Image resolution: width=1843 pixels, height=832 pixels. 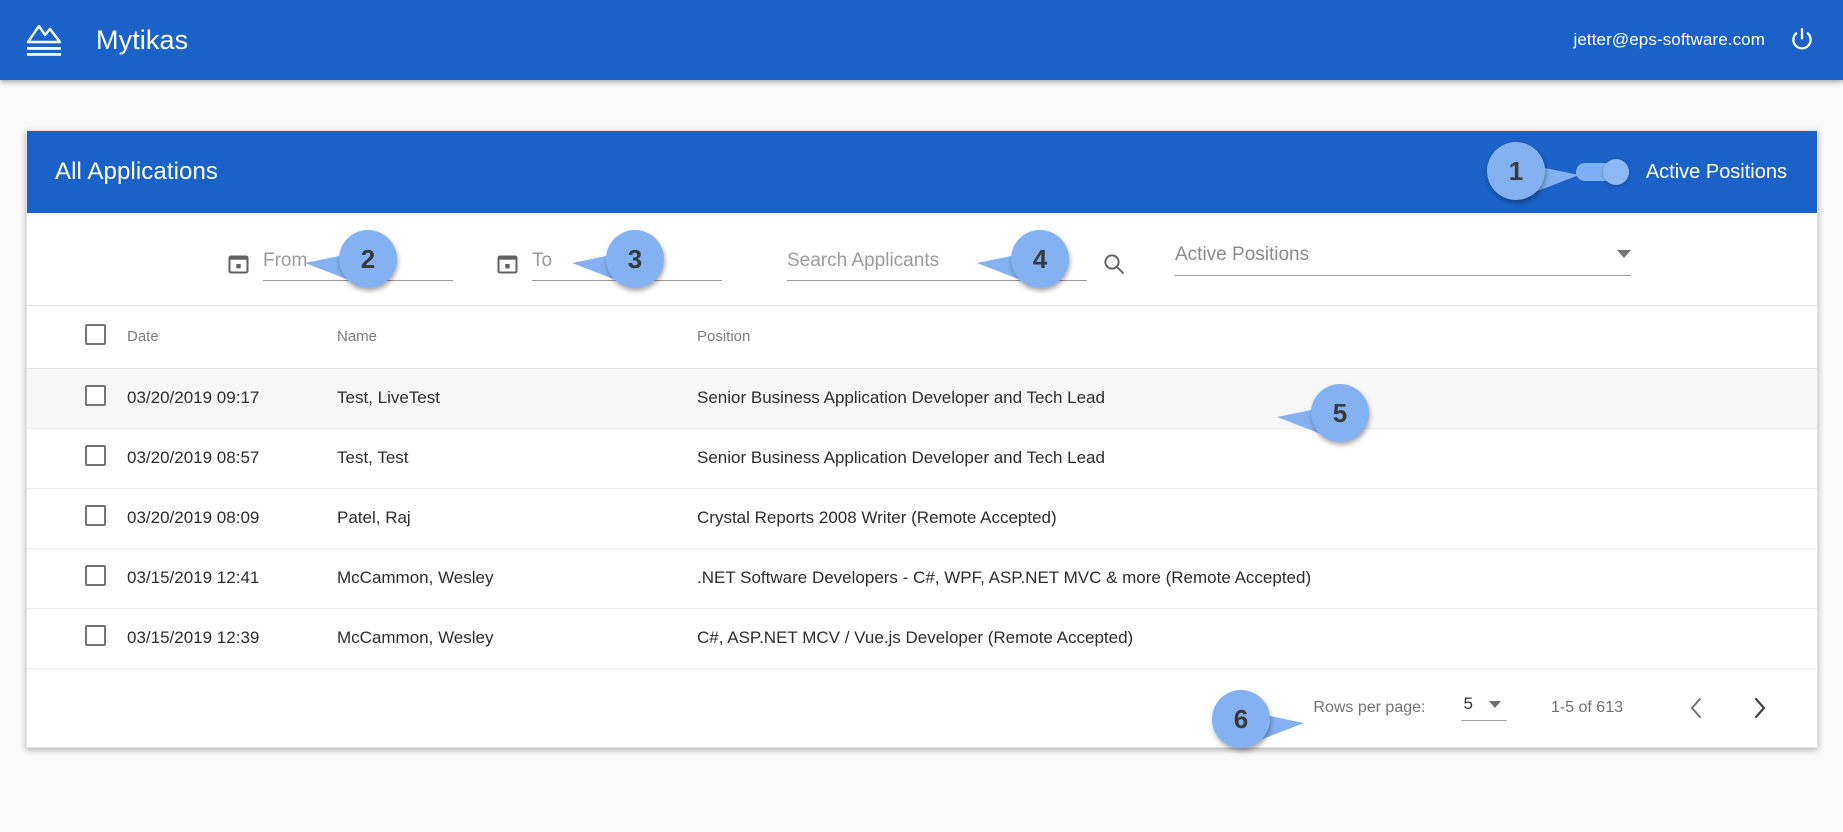 I want to click on page-range-label: 1-5 of 613, so click(x=1586, y=707).